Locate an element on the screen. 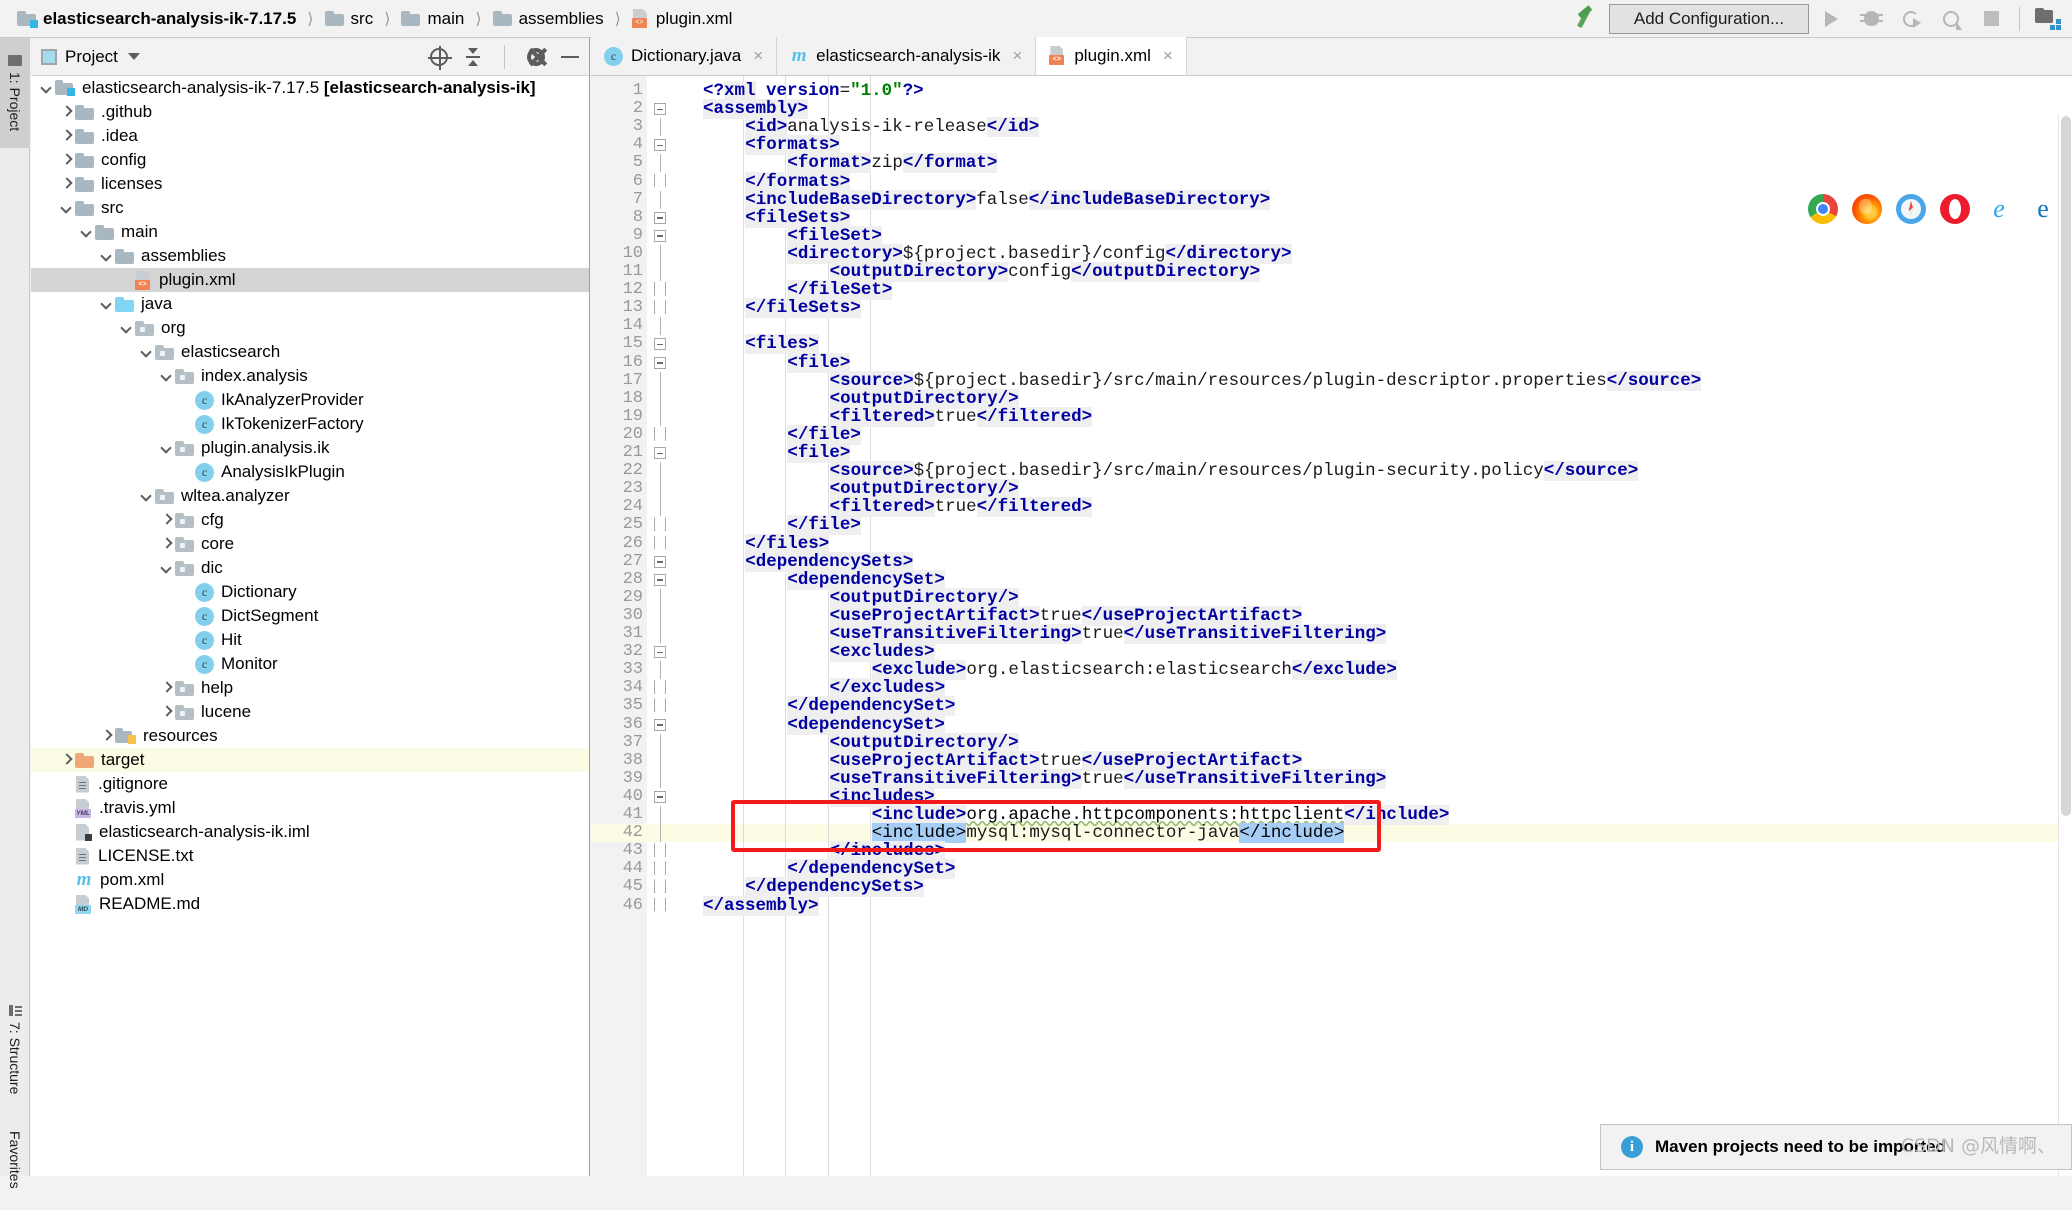 The width and height of the screenshot is (2072, 1210). chrome-icon is located at coordinates (1823, 209).